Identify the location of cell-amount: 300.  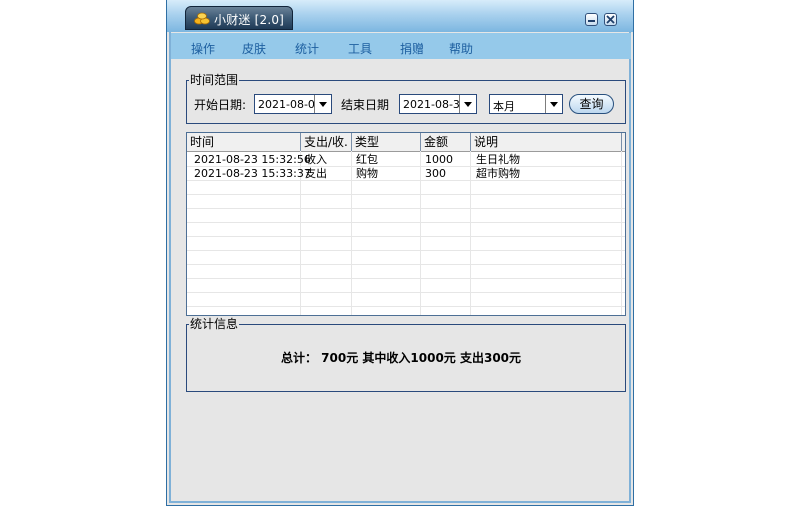
(435, 173).